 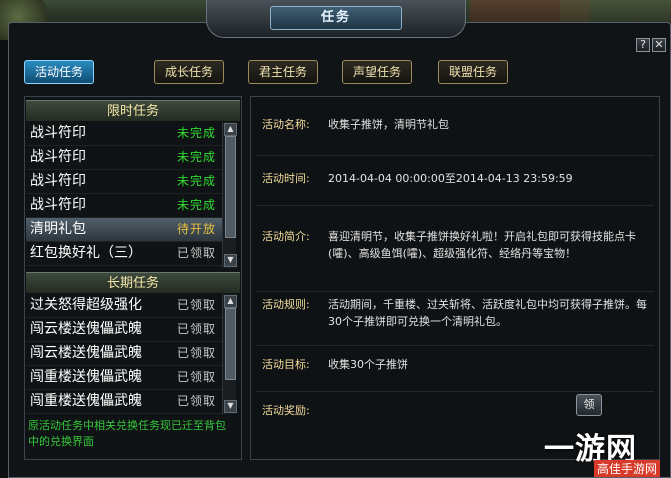 I want to click on limited-tasks-header: 限时任务, so click(x=133, y=111).